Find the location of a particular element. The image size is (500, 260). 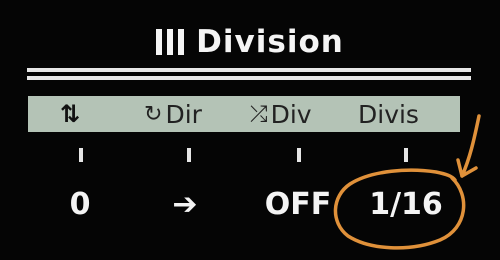

param-div: ⤮ Div is located at coordinates (281, 114).